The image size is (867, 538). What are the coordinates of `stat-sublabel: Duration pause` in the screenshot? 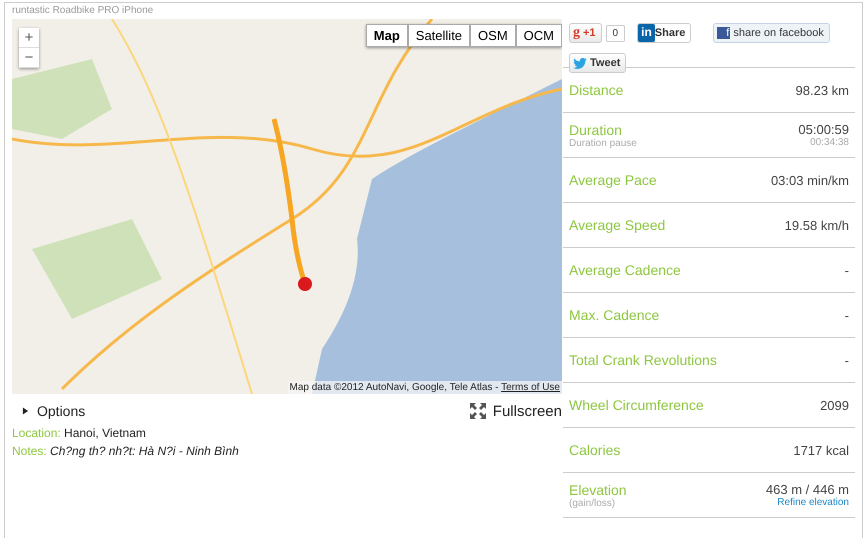 It's located at (603, 143).